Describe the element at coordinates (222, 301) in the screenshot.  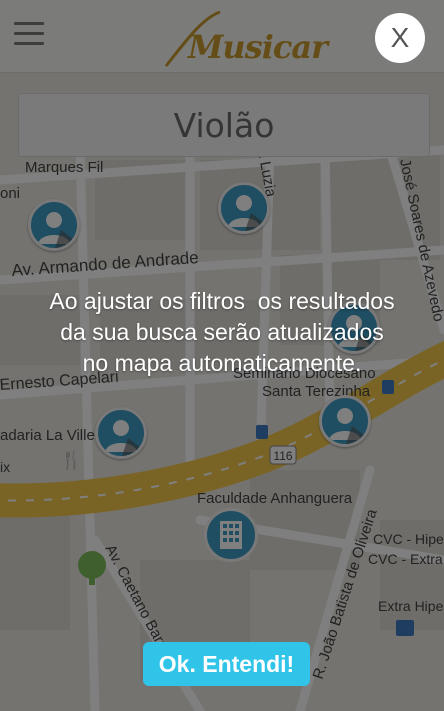
I see `tip-line: Ao ajustar os filtros os resultados` at that location.